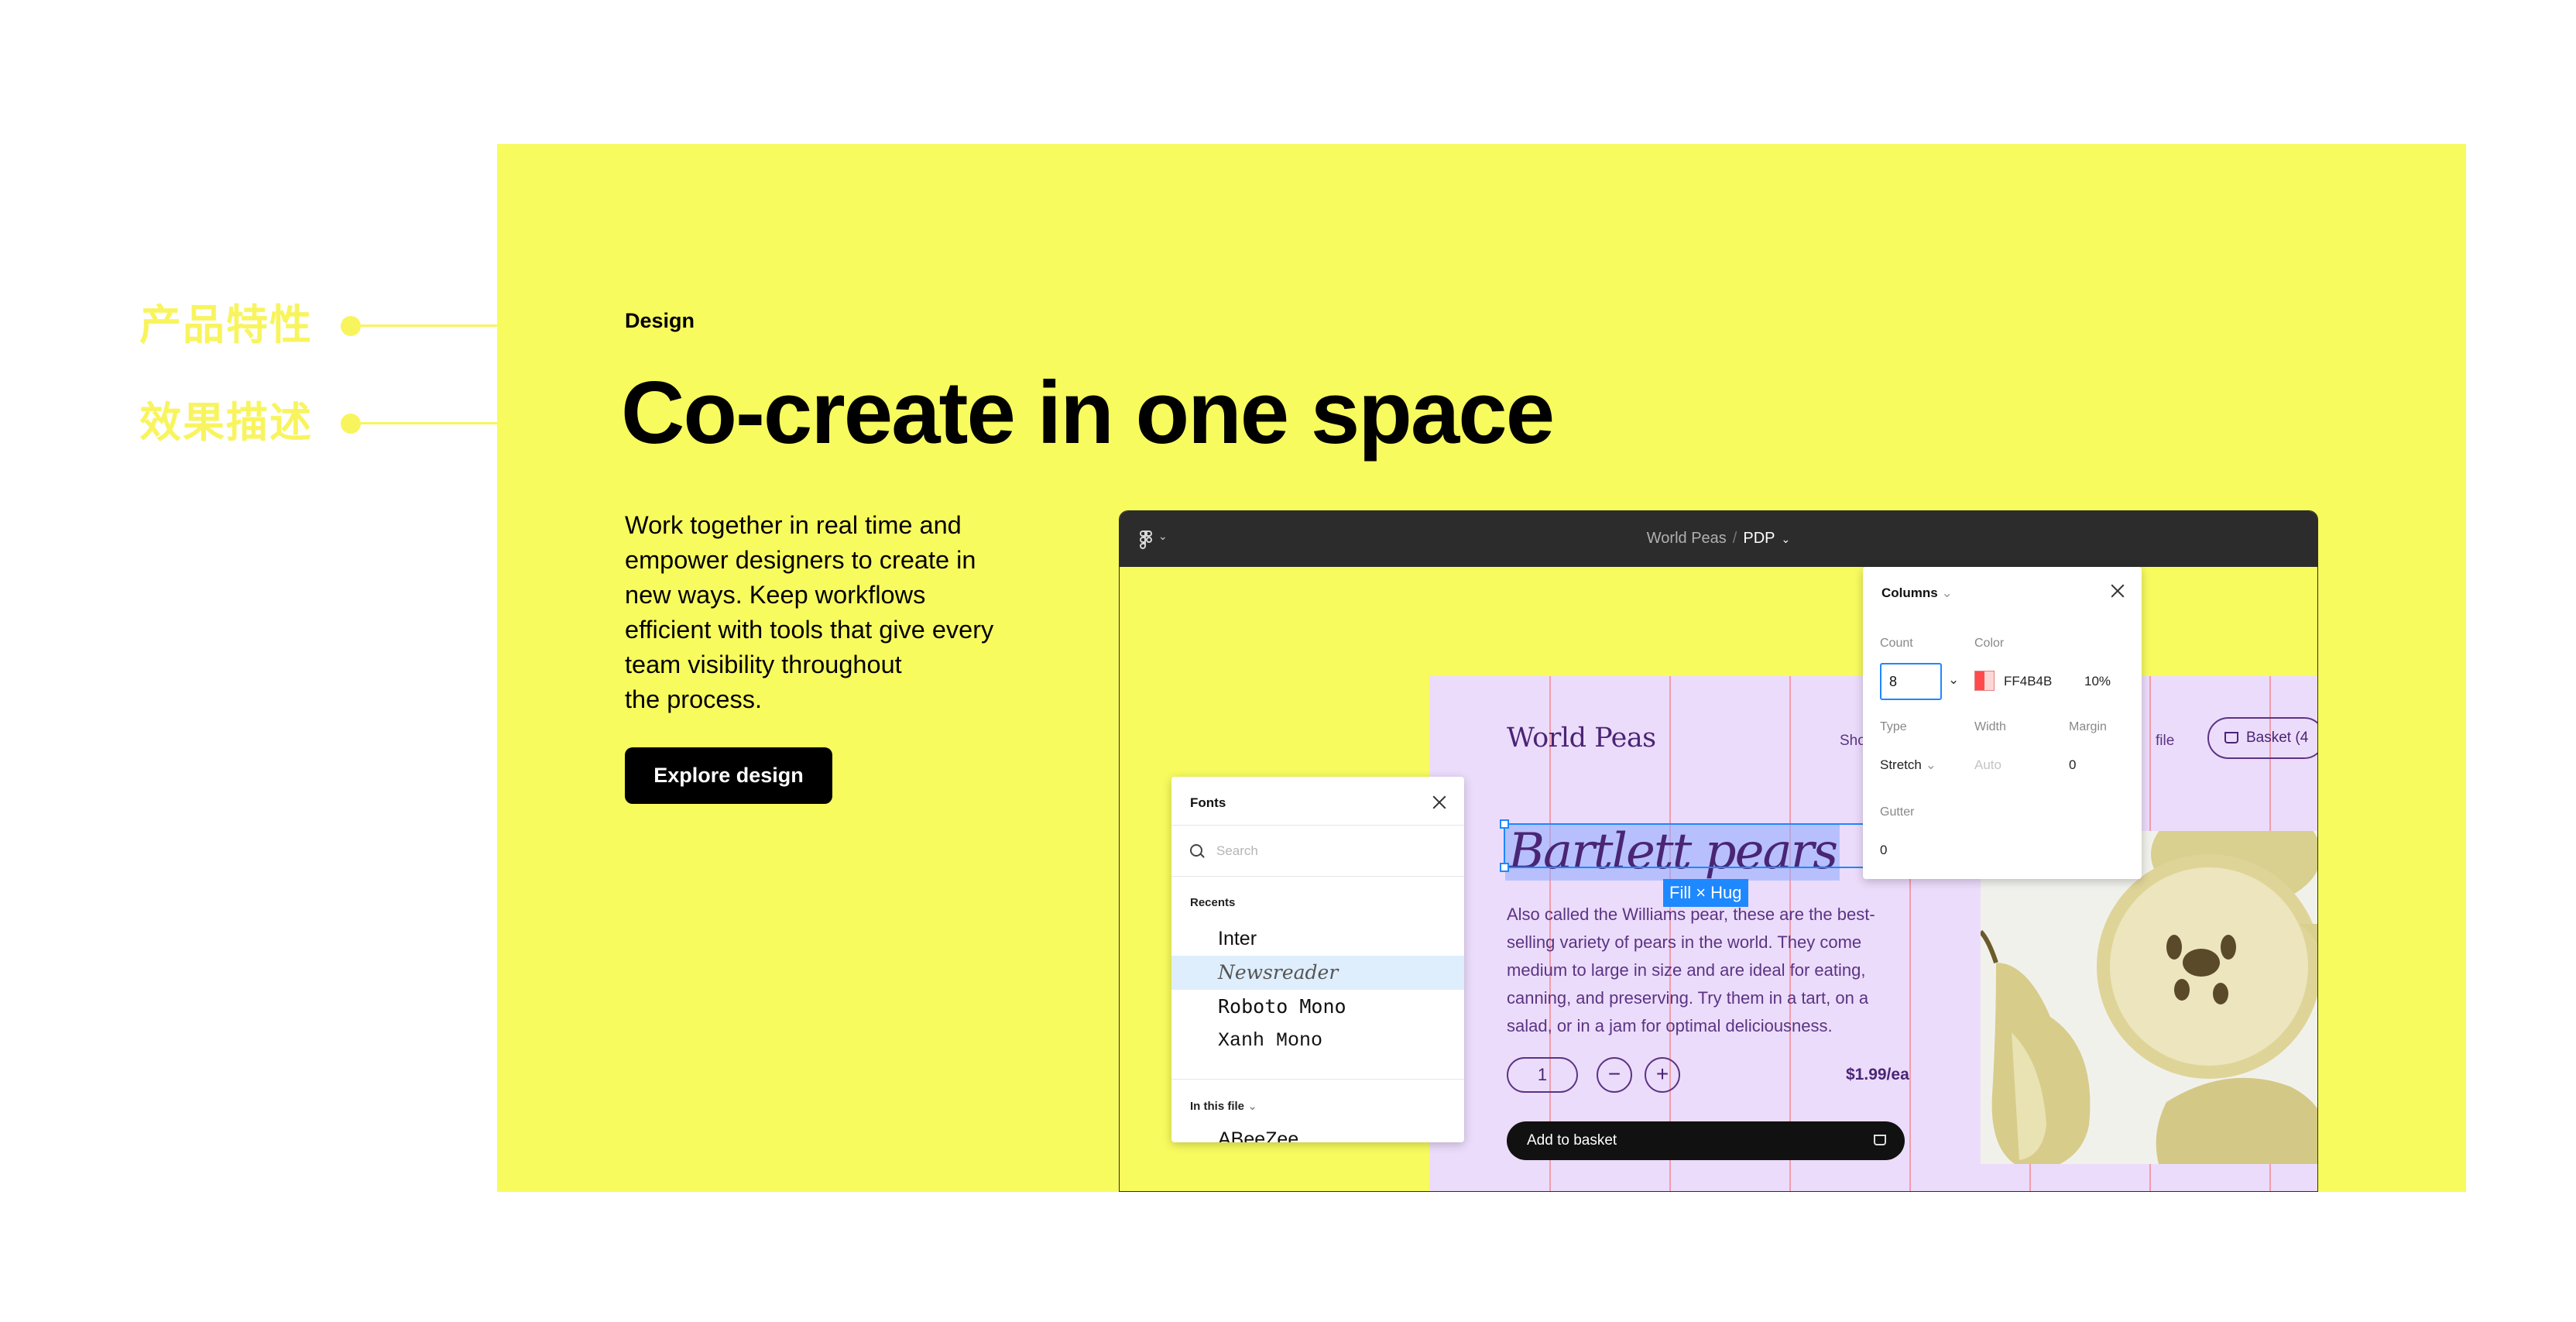 The width and height of the screenshot is (2576, 1322). What do you see at coordinates (800, 560) in the screenshot?
I see `hero-description-line: empower designers to create in` at bounding box center [800, 560].